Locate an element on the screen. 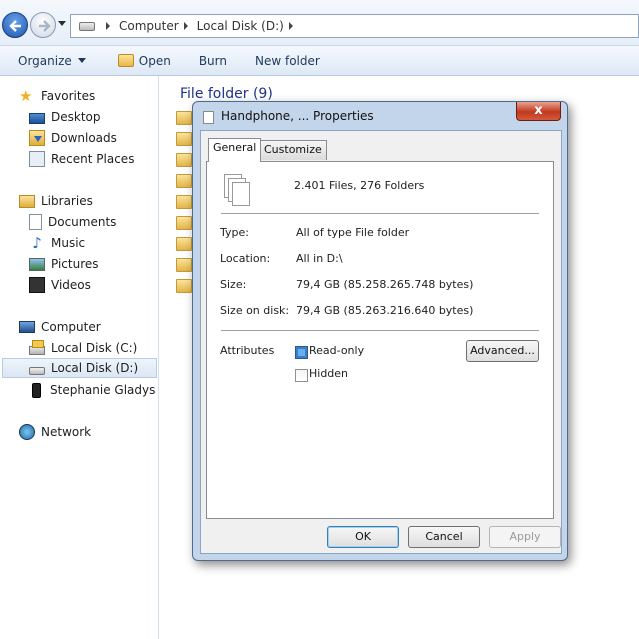  nav-music-label: Music is located at coordinates (68, 243).